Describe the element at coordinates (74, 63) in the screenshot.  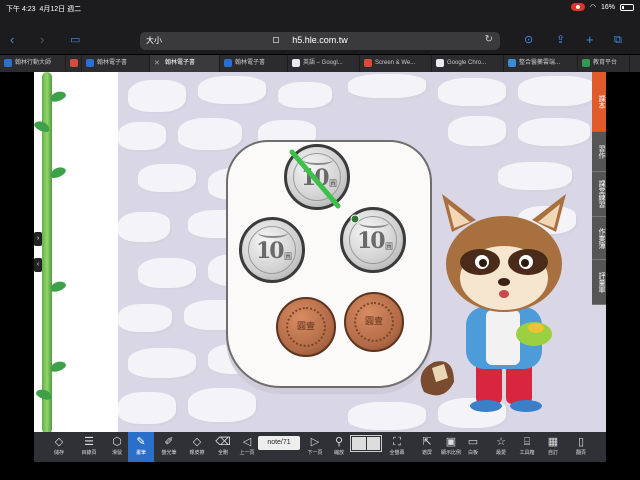
I see `browser-tab` at that location.